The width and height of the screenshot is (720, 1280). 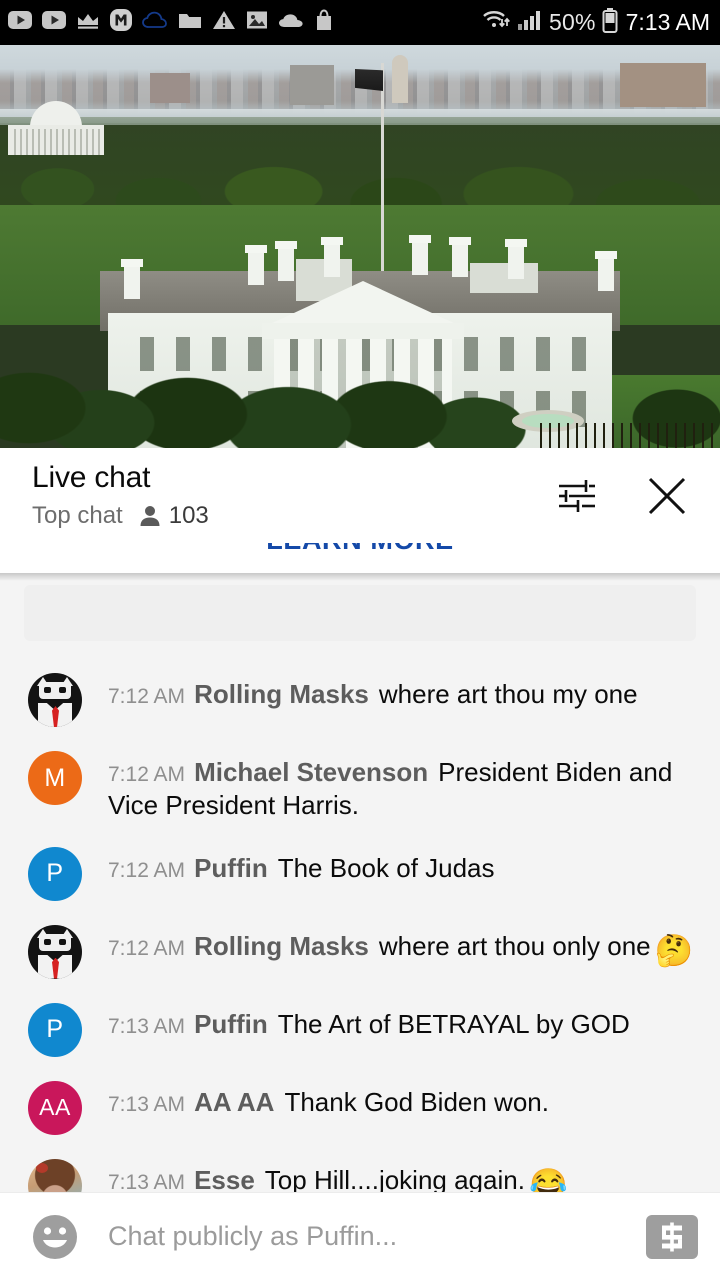 What do you see at coordinates (667, 496) in the screenshot?
I see `close-x-icon` at bounding box center [667, 496].